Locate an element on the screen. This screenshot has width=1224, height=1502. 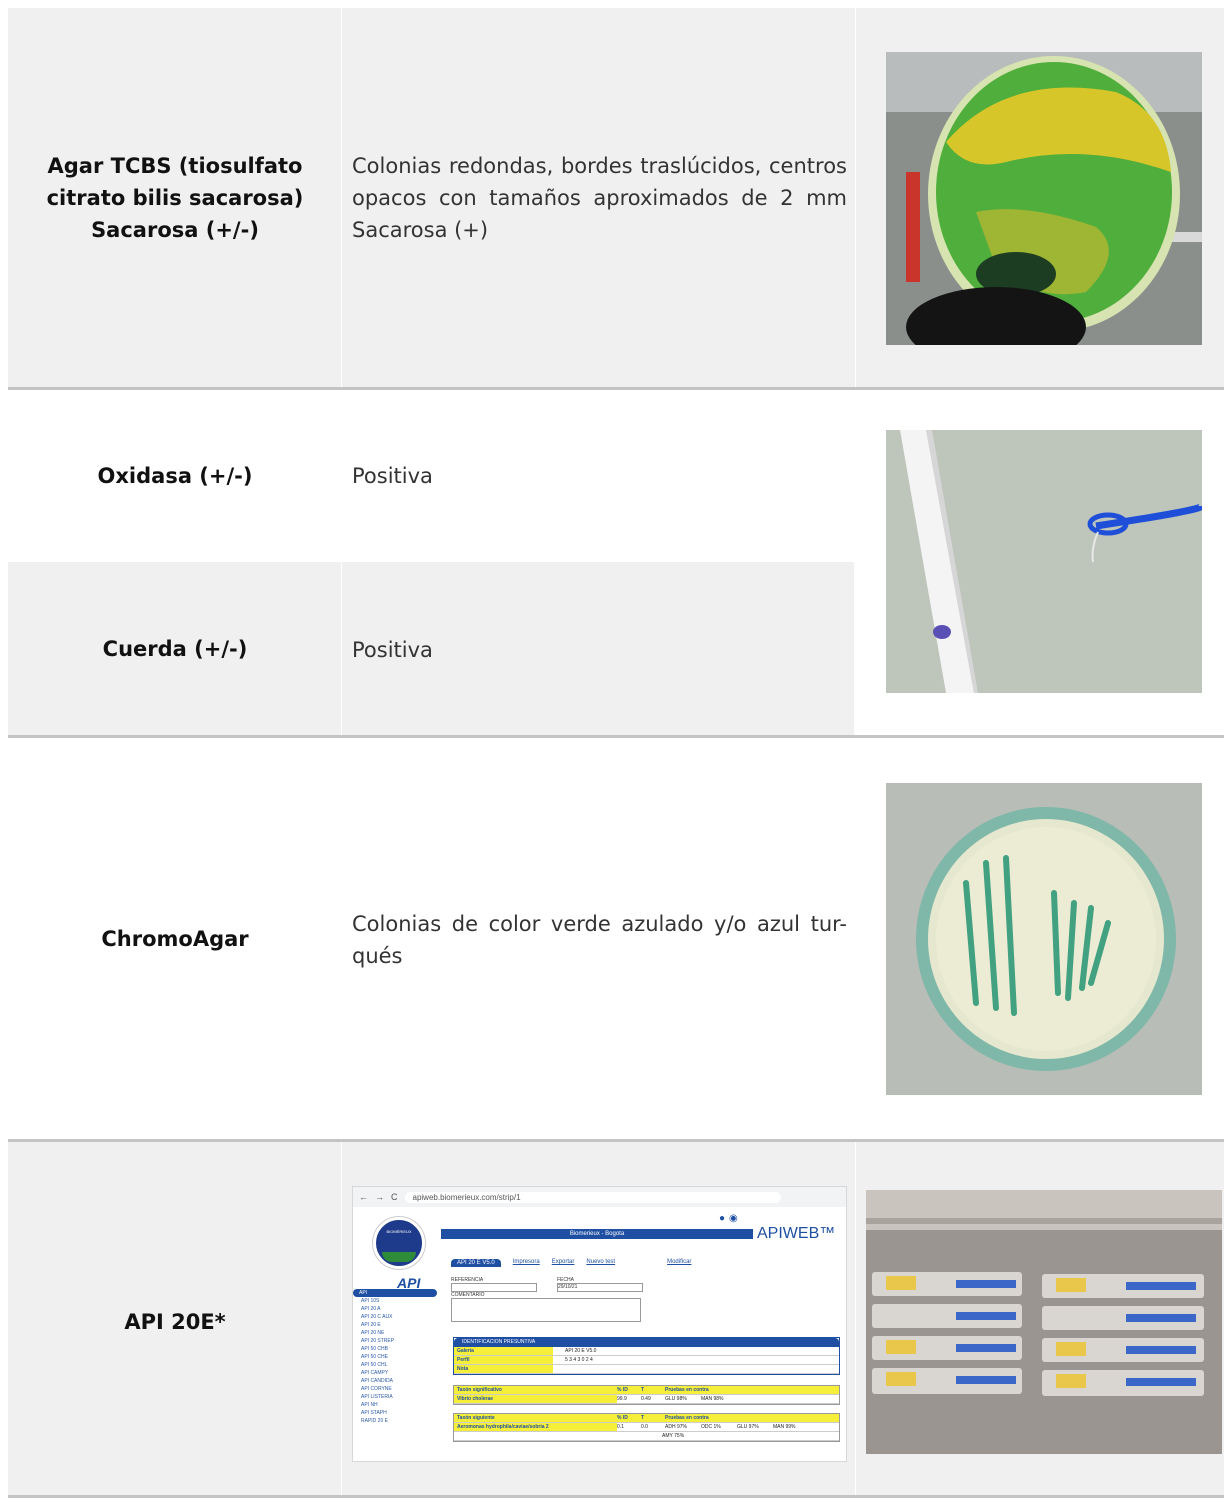
biomerieux-logo: BIOMÉRIEUX is located at coordinates (399, 1243).